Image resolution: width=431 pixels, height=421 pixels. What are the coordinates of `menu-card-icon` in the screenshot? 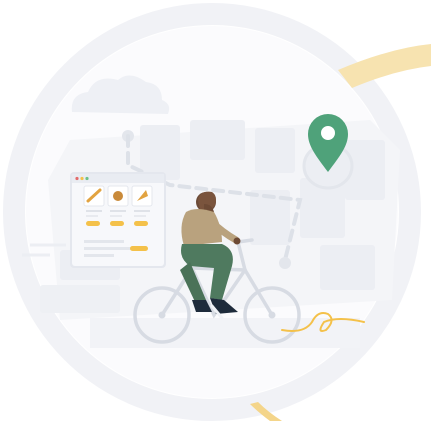 It's located at (118, 220).